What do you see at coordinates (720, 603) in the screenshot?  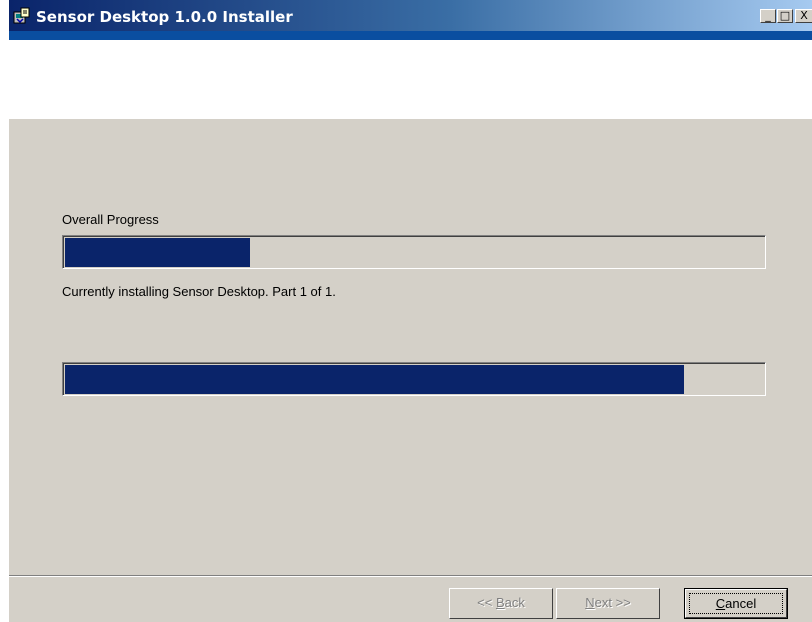 I see `cancel-button-mnemonic: C` at bounding box center [720, 603].